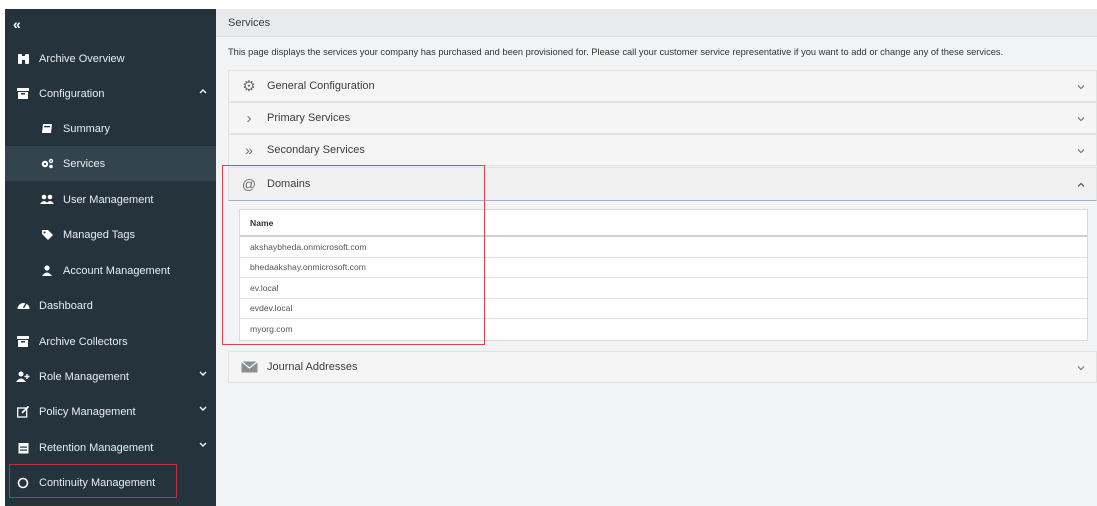 This screenshot has height=506, width=1097. What do you see at coordinates (23, 376) in the screenshot?
I see `user-plus-icon` at bounding box center [23, 376].